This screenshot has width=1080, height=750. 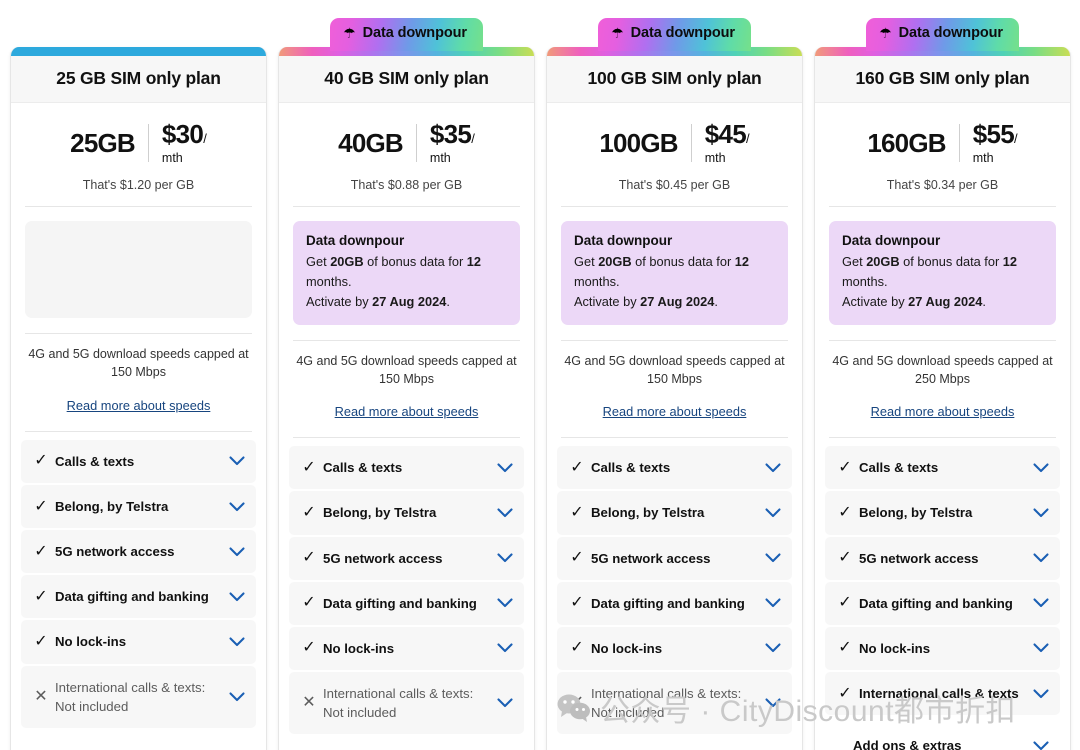 What do you see at coordinates (725, 134) in the screenshot?
I see `price-amount: $45` at bounding box center [725, 134].